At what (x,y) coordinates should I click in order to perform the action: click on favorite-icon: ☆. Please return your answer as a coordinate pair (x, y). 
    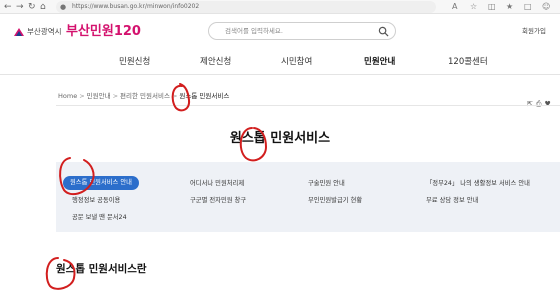
    Looking at the image, I should click on (473, 7).